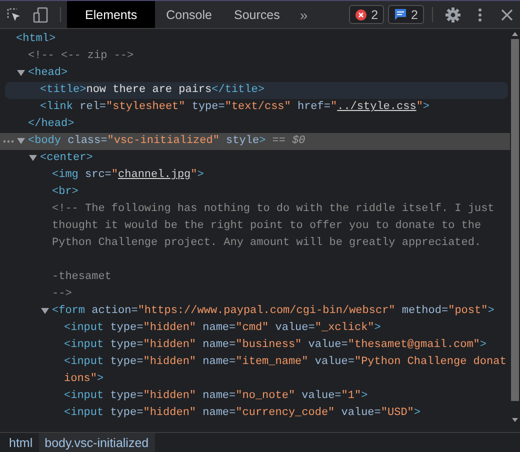 The image size is (520, 452). What do you see at coordinates (216, 396) in the screenshot?
I see `code-line: <input type="hidden" name="no_note" value="1">` at bounding box center [216, 396].